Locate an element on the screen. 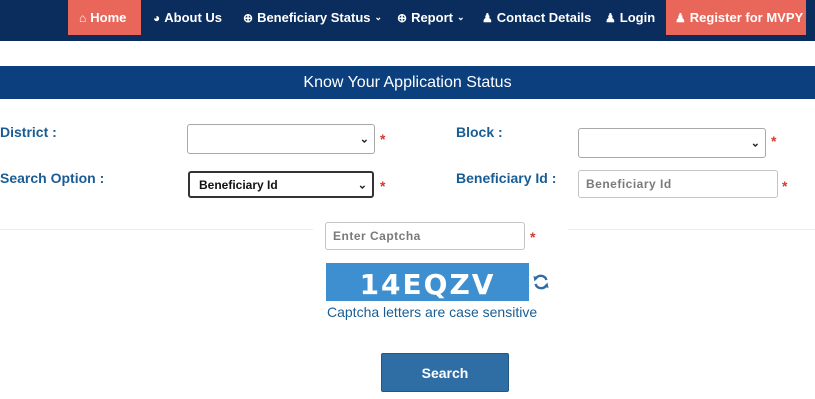 The image size is (815, 399). nav-register-mvpy: ♟ Register for MVPY is located at coordinates (736, 17).